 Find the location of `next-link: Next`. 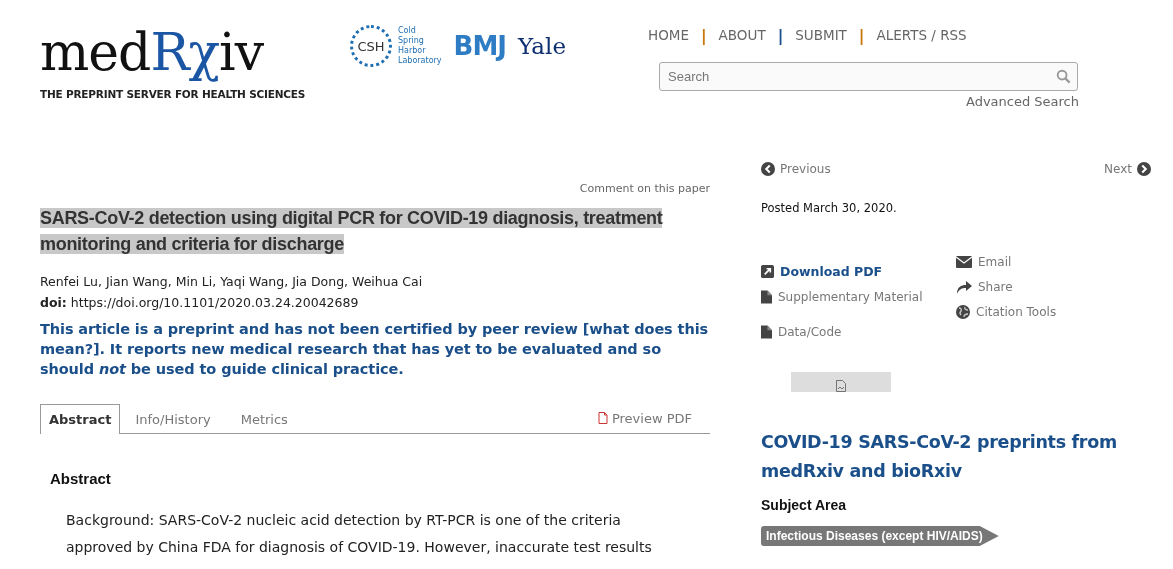

next-link: Next is located at coordinates (1127, 169).